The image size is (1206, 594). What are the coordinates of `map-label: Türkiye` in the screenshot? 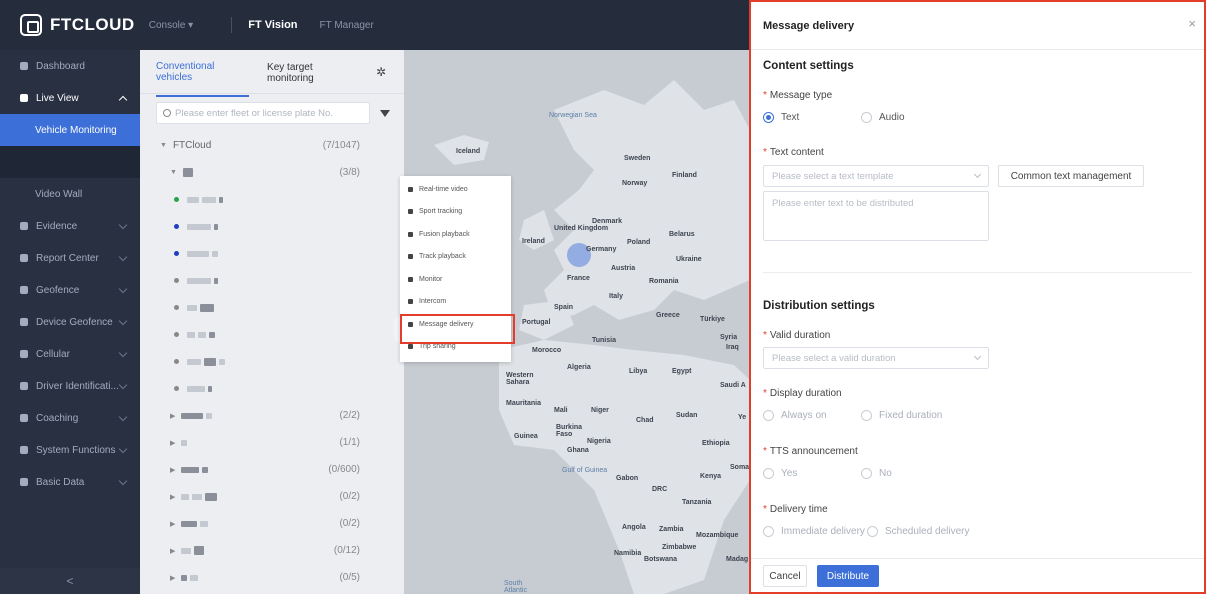 It's located at (712, 319).